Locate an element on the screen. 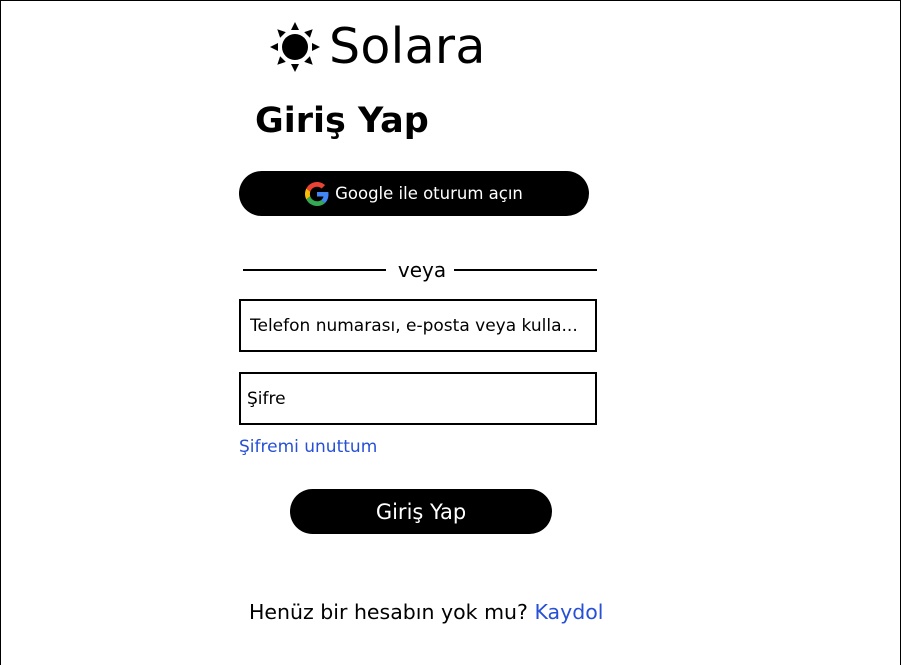 This screenshot has height=665, width=901. google-signin-label: Google ile oturum açın is located at coordinates (429, 193).